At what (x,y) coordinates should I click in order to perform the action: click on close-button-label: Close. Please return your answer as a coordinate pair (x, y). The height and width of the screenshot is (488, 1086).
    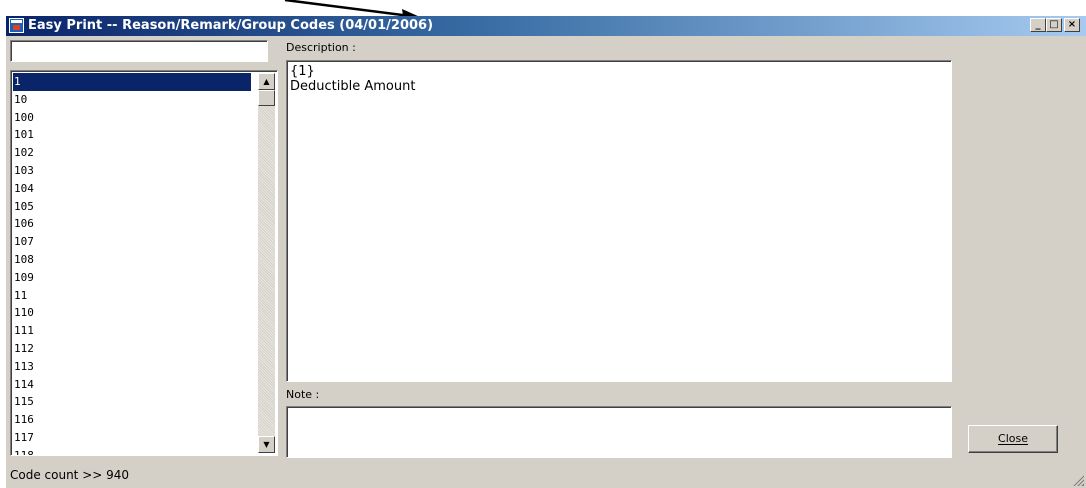
    Looking at the image, I should click on (1013, 438).